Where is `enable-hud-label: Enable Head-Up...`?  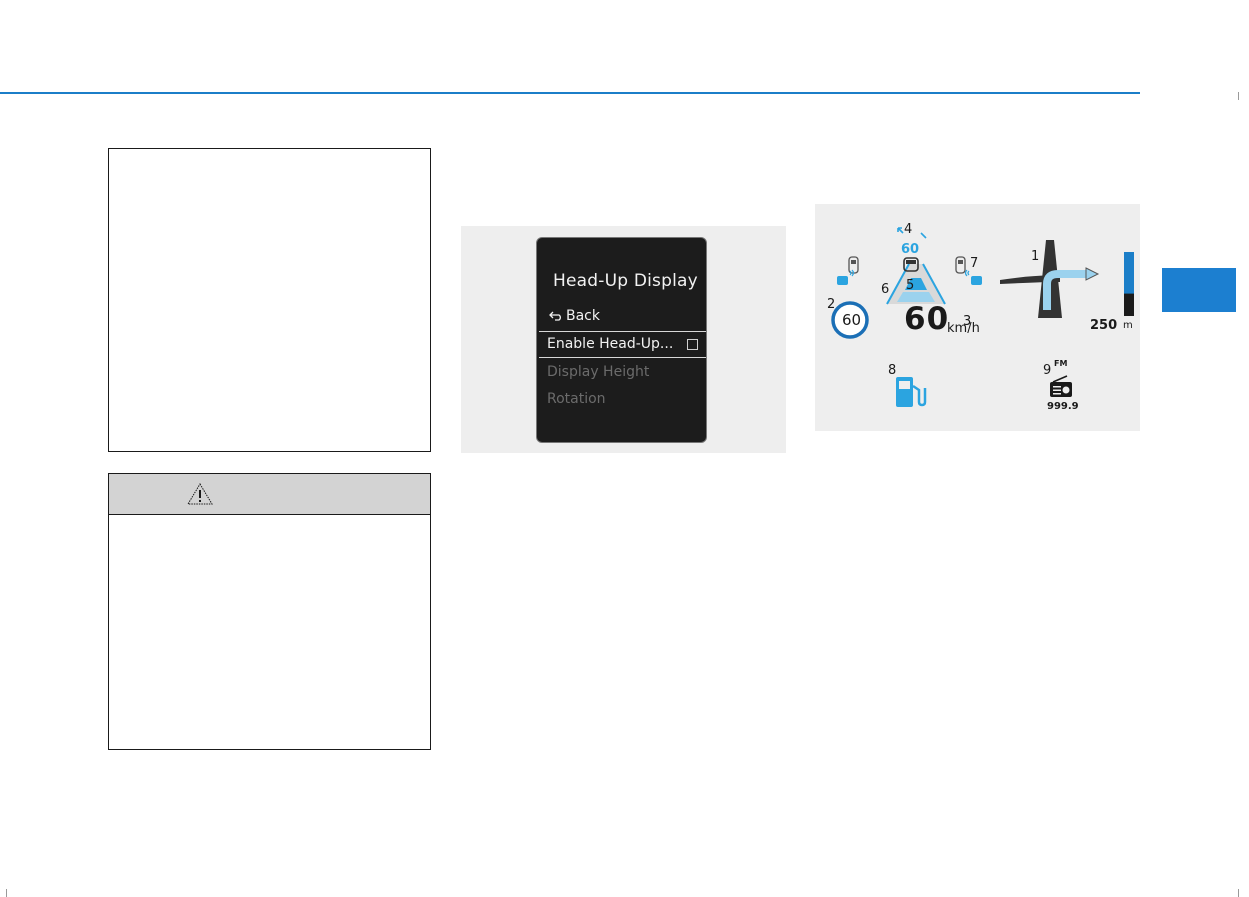 enable-hud-label: Enable Head-Up... is located at coordinates (610, 344).